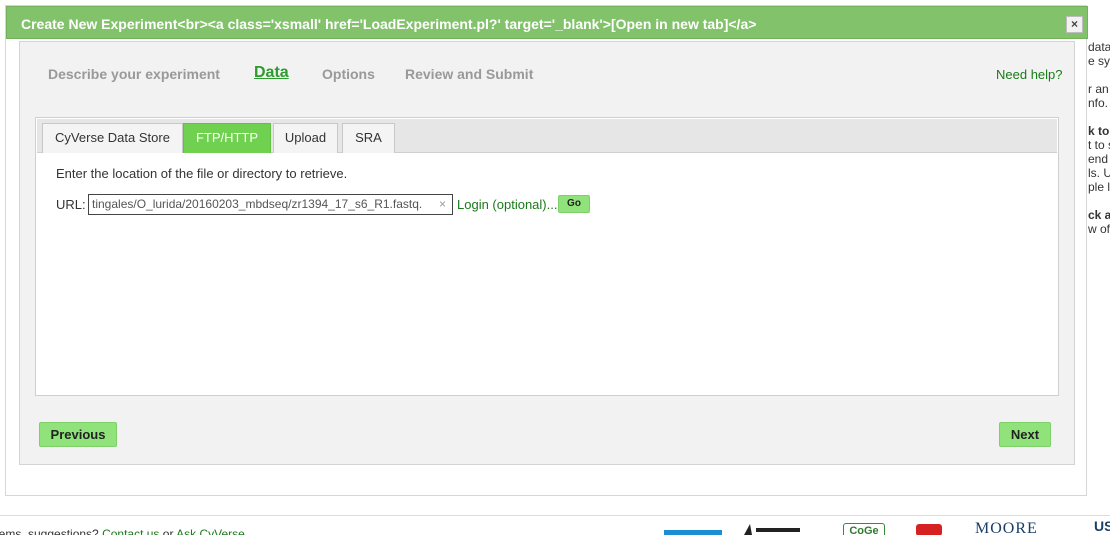  What do you see at coordinates (1025, 434) in the screenshot?
I see `next-button: Next` at bounding box center [1025, 434].